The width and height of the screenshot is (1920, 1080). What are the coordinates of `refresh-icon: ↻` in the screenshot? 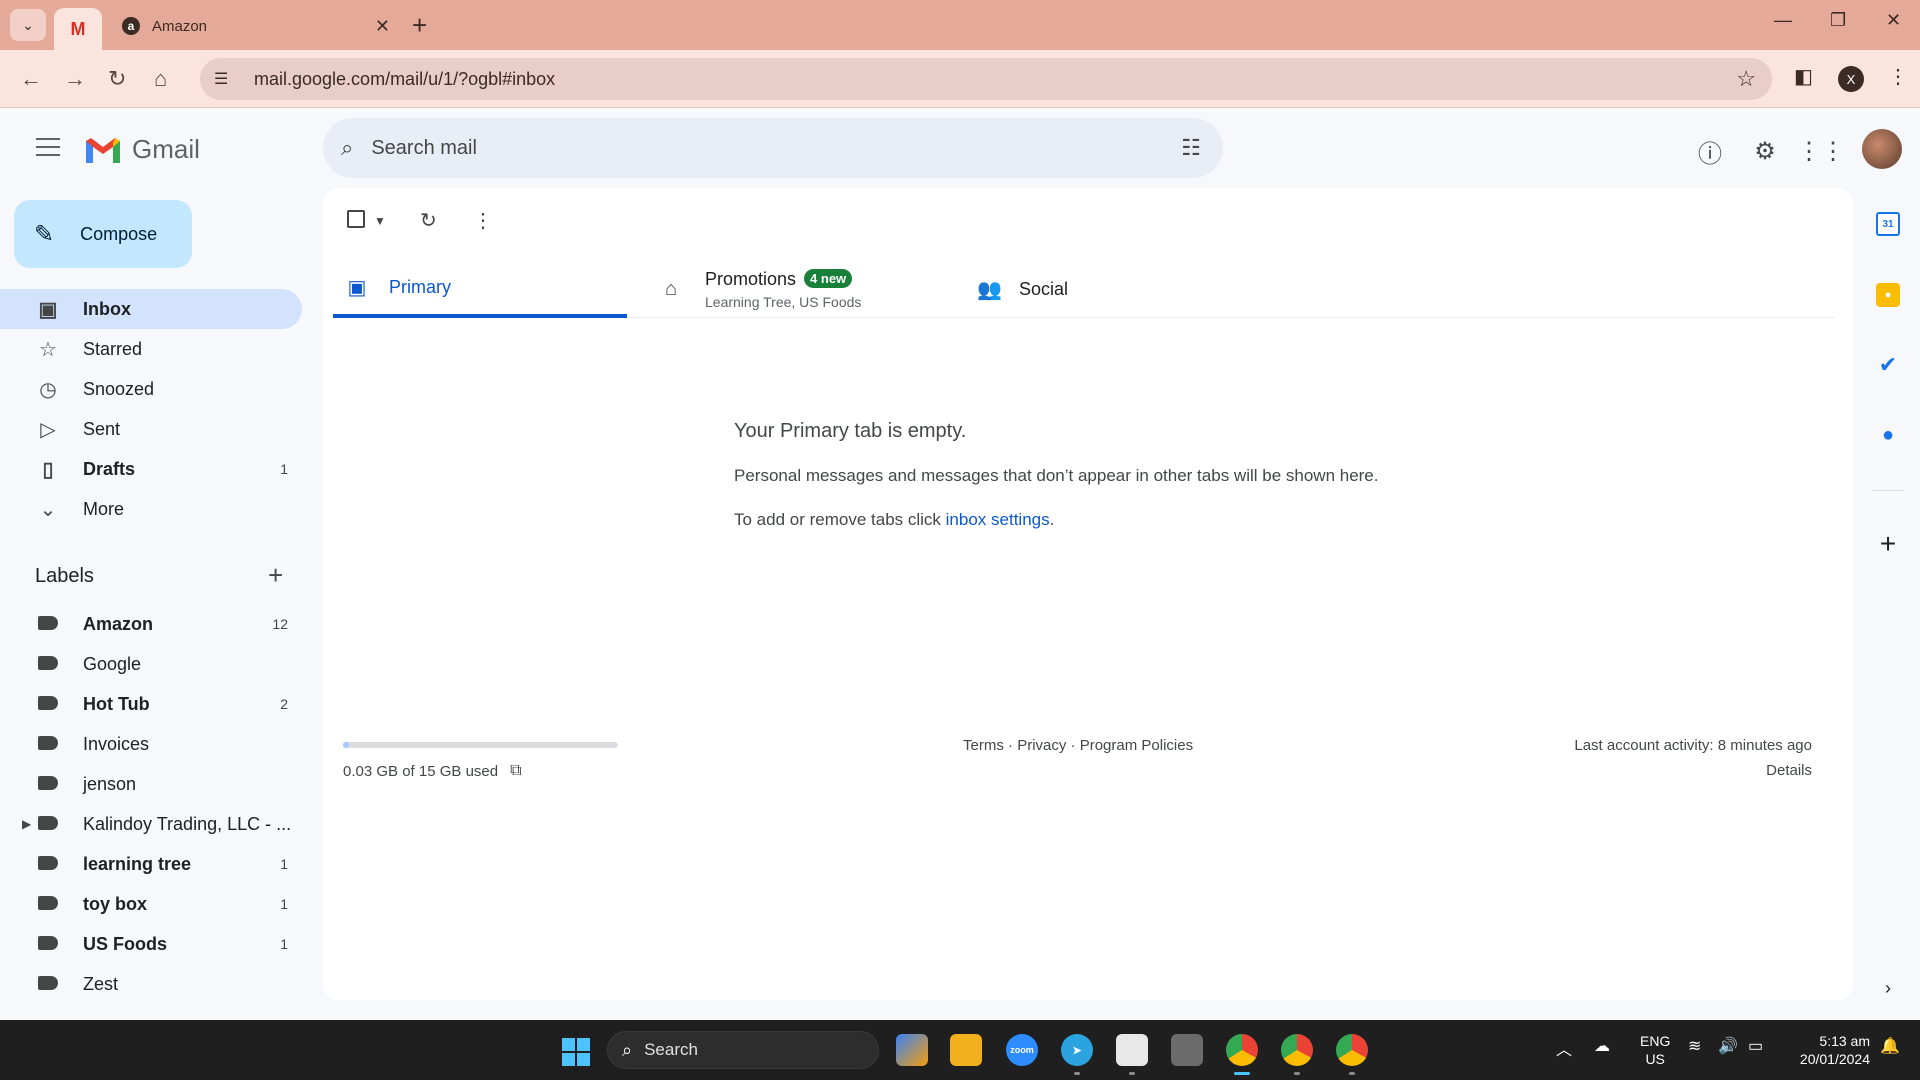 It's located at (428, 220).